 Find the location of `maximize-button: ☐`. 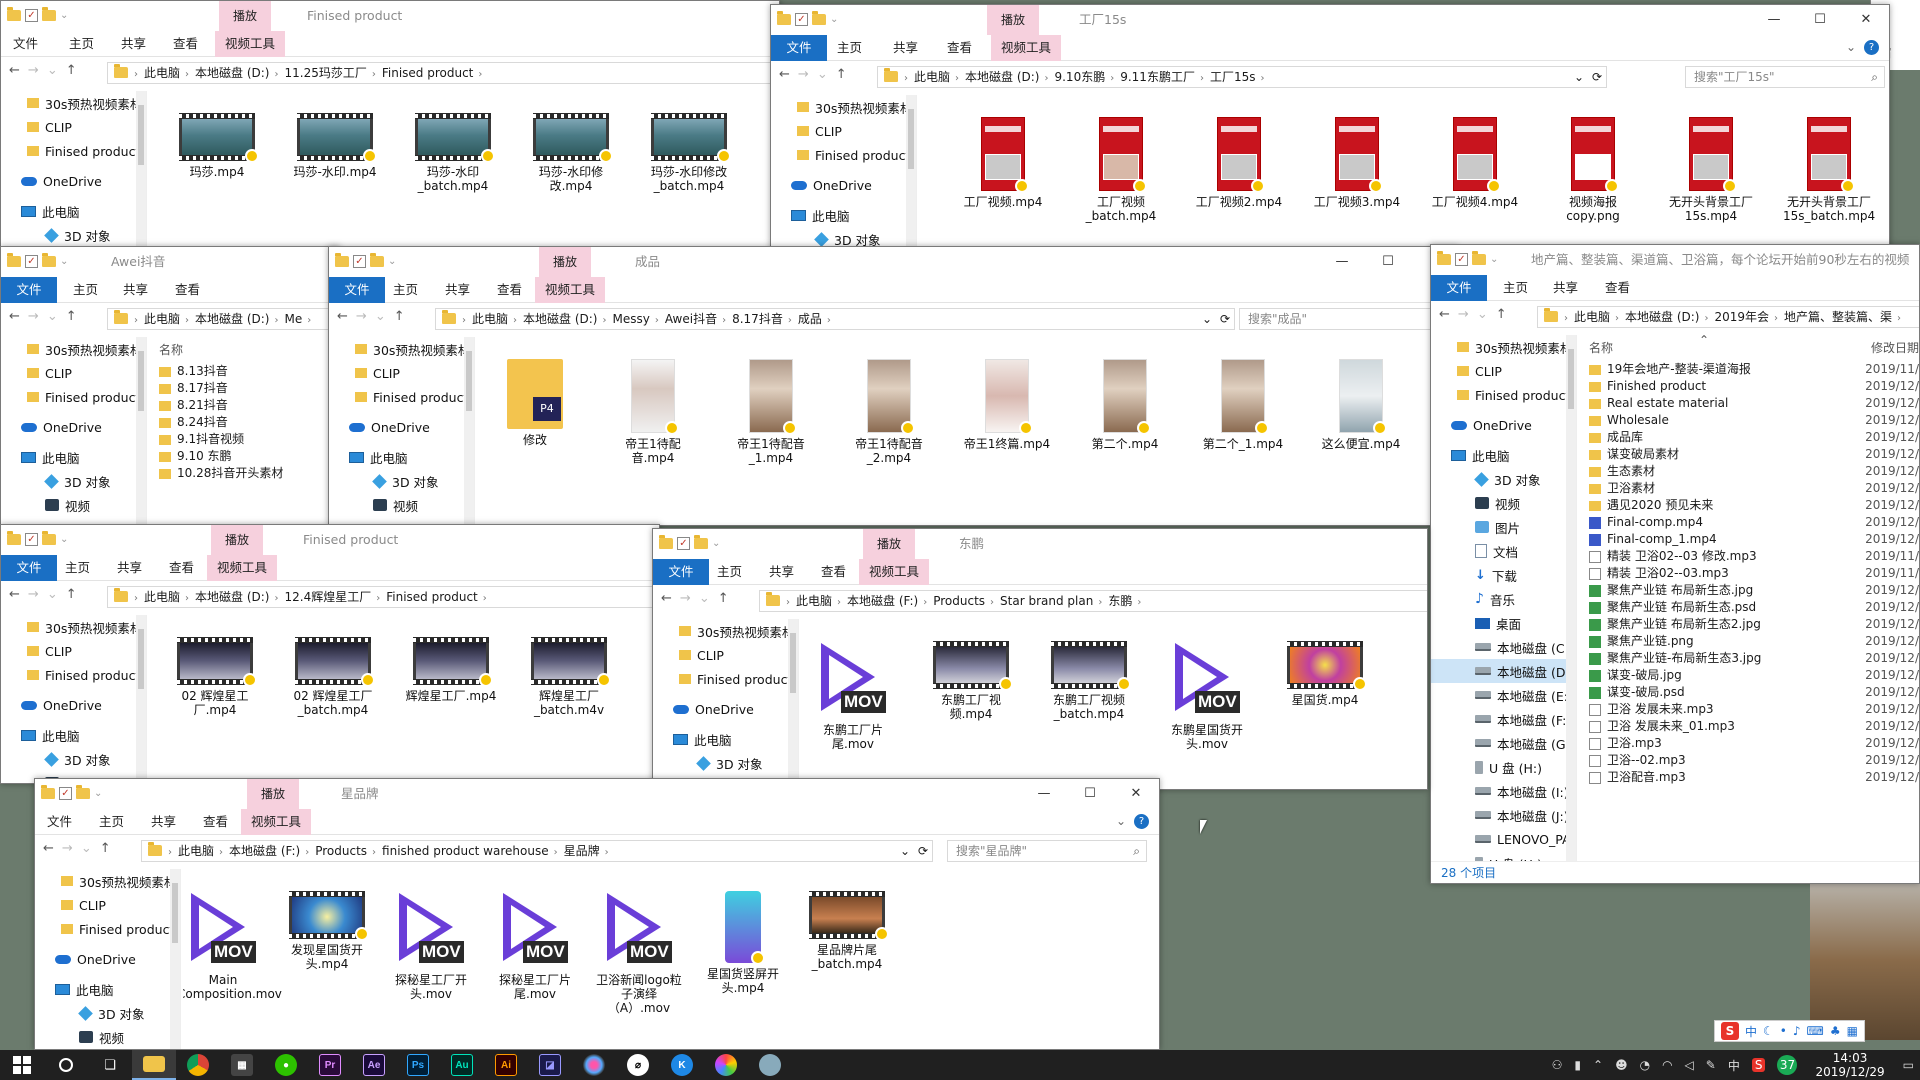

maximize-button: ☐ is located at coordinates (1090, 794).